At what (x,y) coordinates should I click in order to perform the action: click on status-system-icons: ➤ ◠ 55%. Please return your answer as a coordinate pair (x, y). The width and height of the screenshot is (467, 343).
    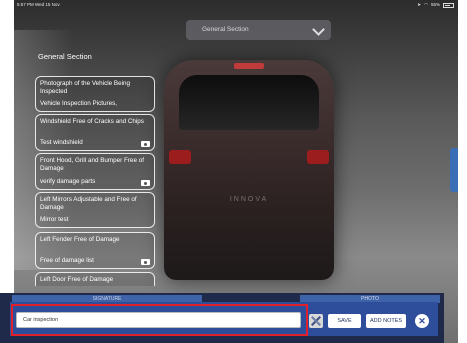
    Looking at the image, I should click on (435, 5).